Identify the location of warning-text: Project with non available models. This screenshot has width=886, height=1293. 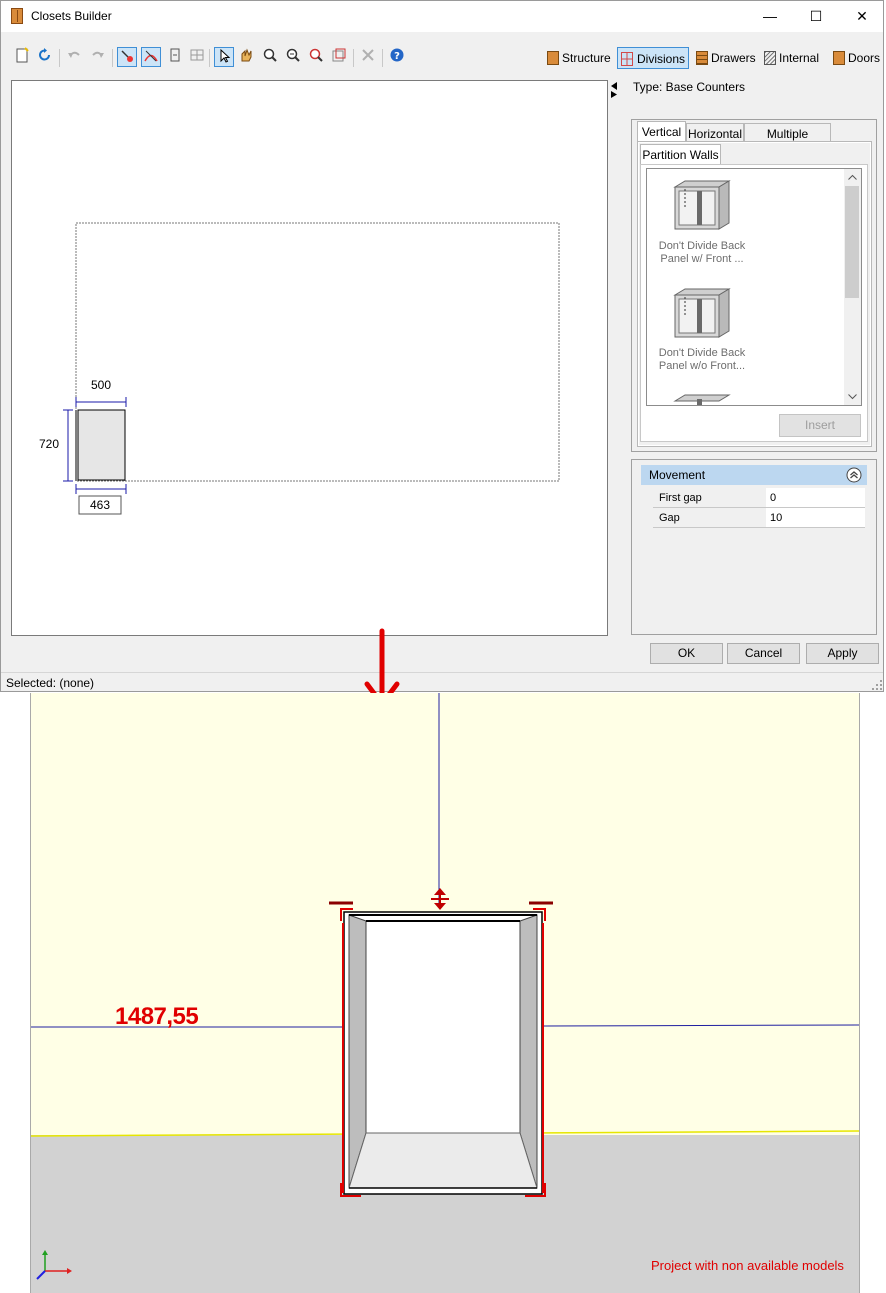
(747, 1265).